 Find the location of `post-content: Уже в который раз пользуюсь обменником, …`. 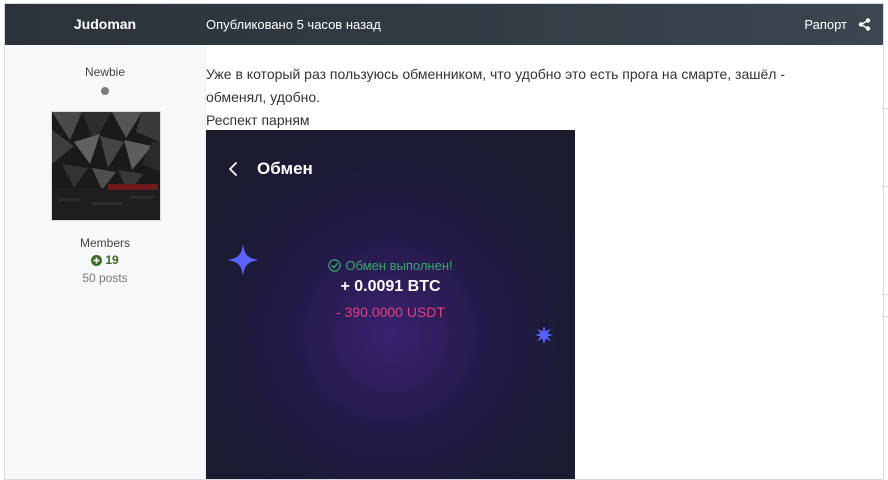

post-content: Уже в который раз пользуюсь обменником, … is located at coordinates (526, 97).